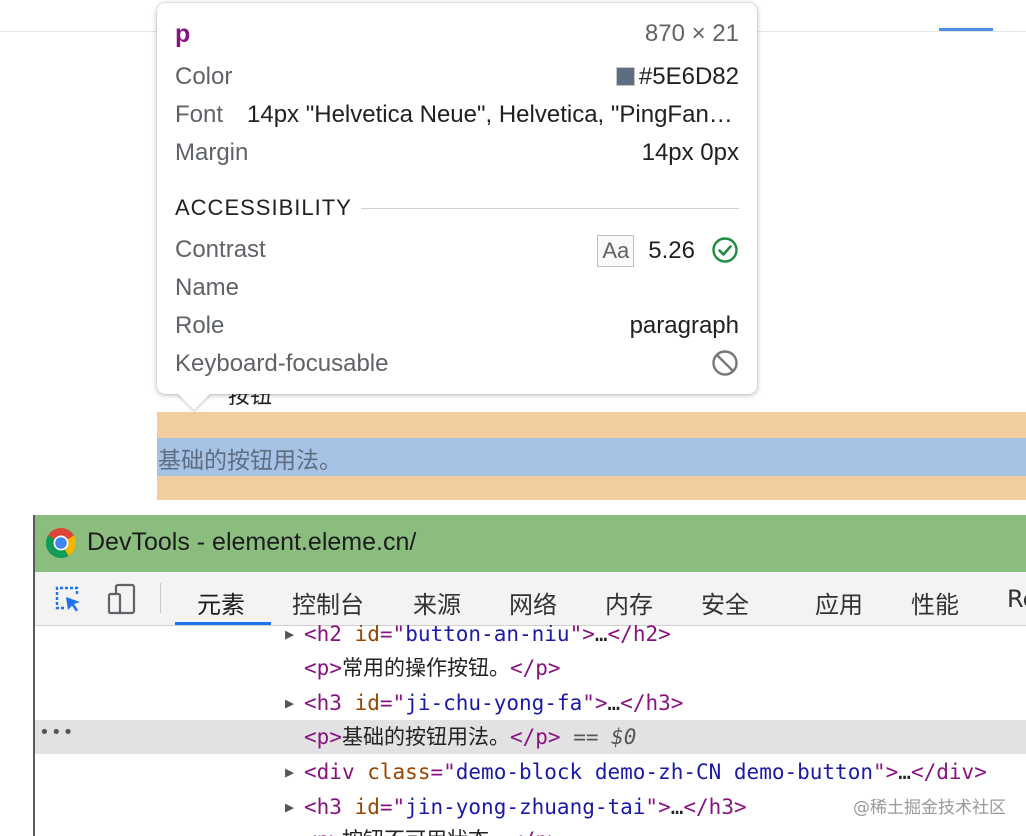 This screenshot has height=836, width=1026. I want to click on nav-active-indicator, so click(966, 29).